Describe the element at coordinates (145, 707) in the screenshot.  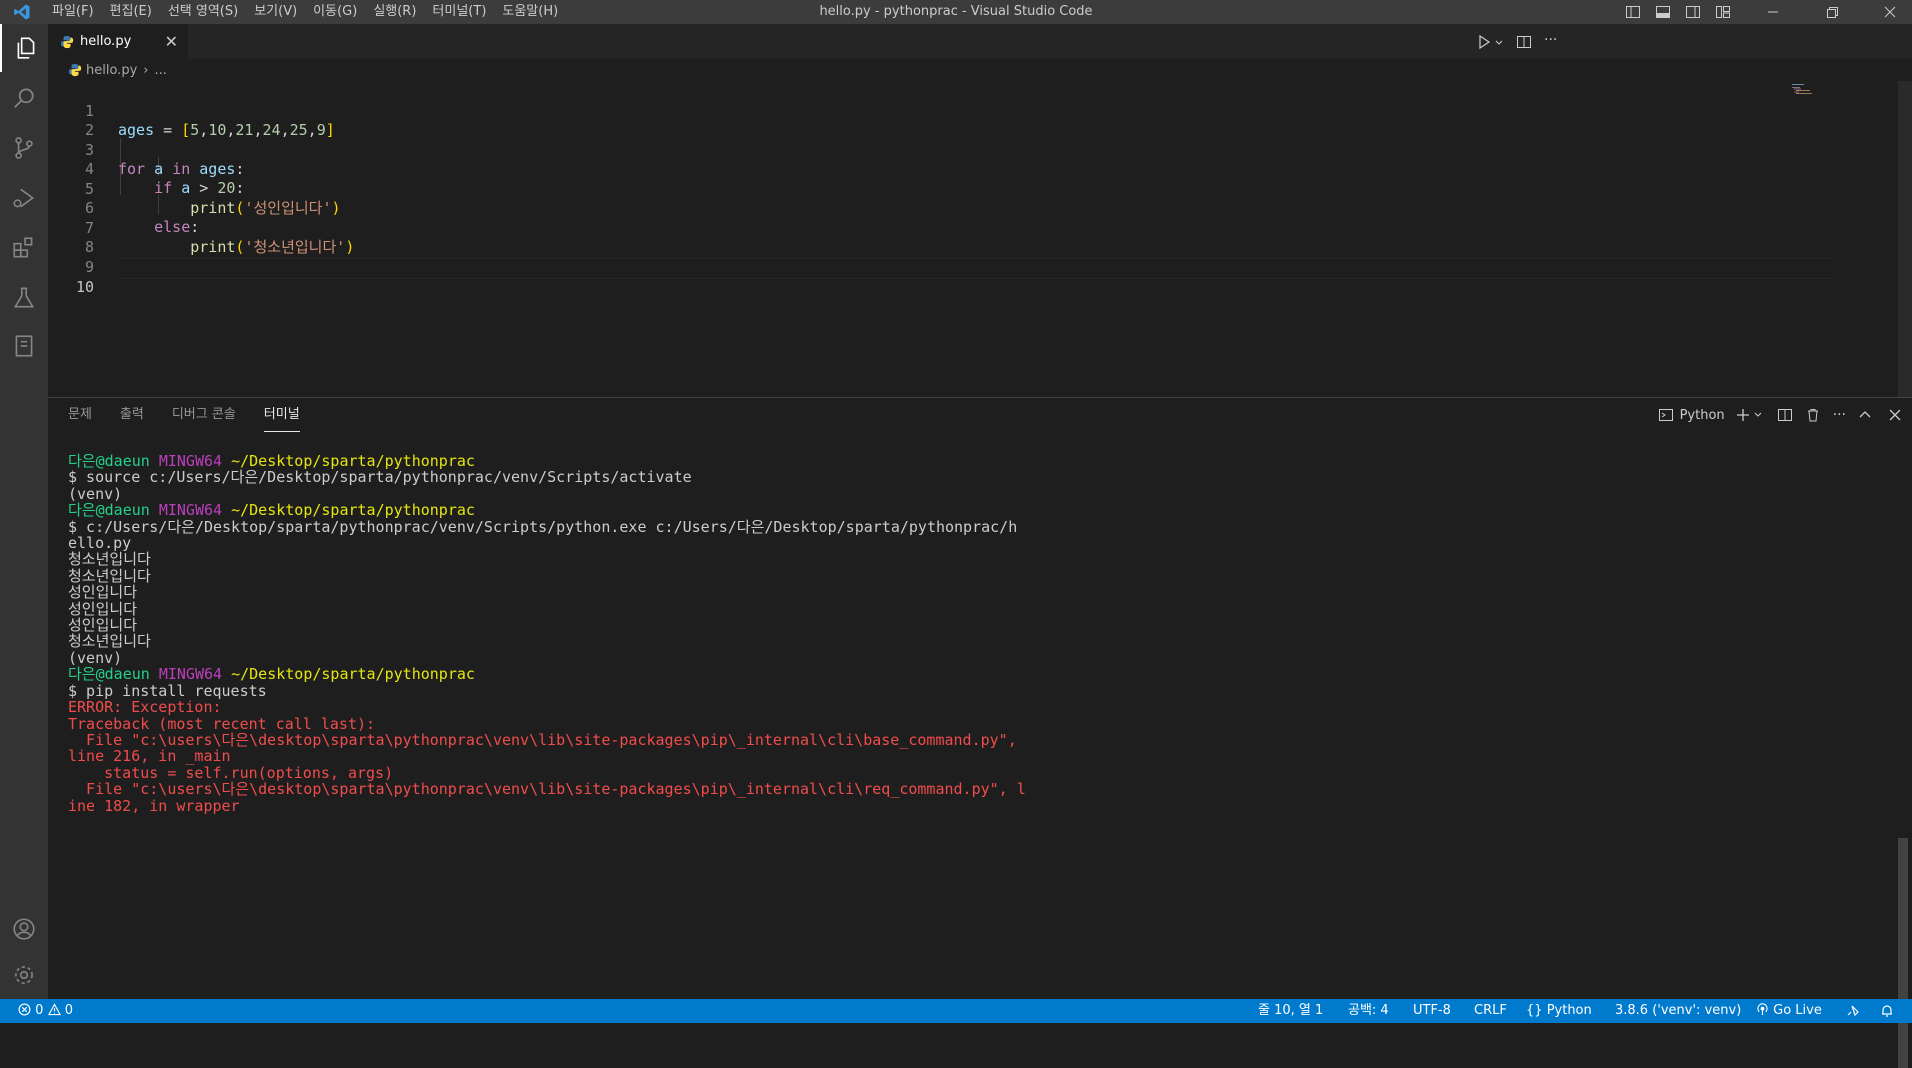
I see `error-line: ERROR: Exception:` at that location.